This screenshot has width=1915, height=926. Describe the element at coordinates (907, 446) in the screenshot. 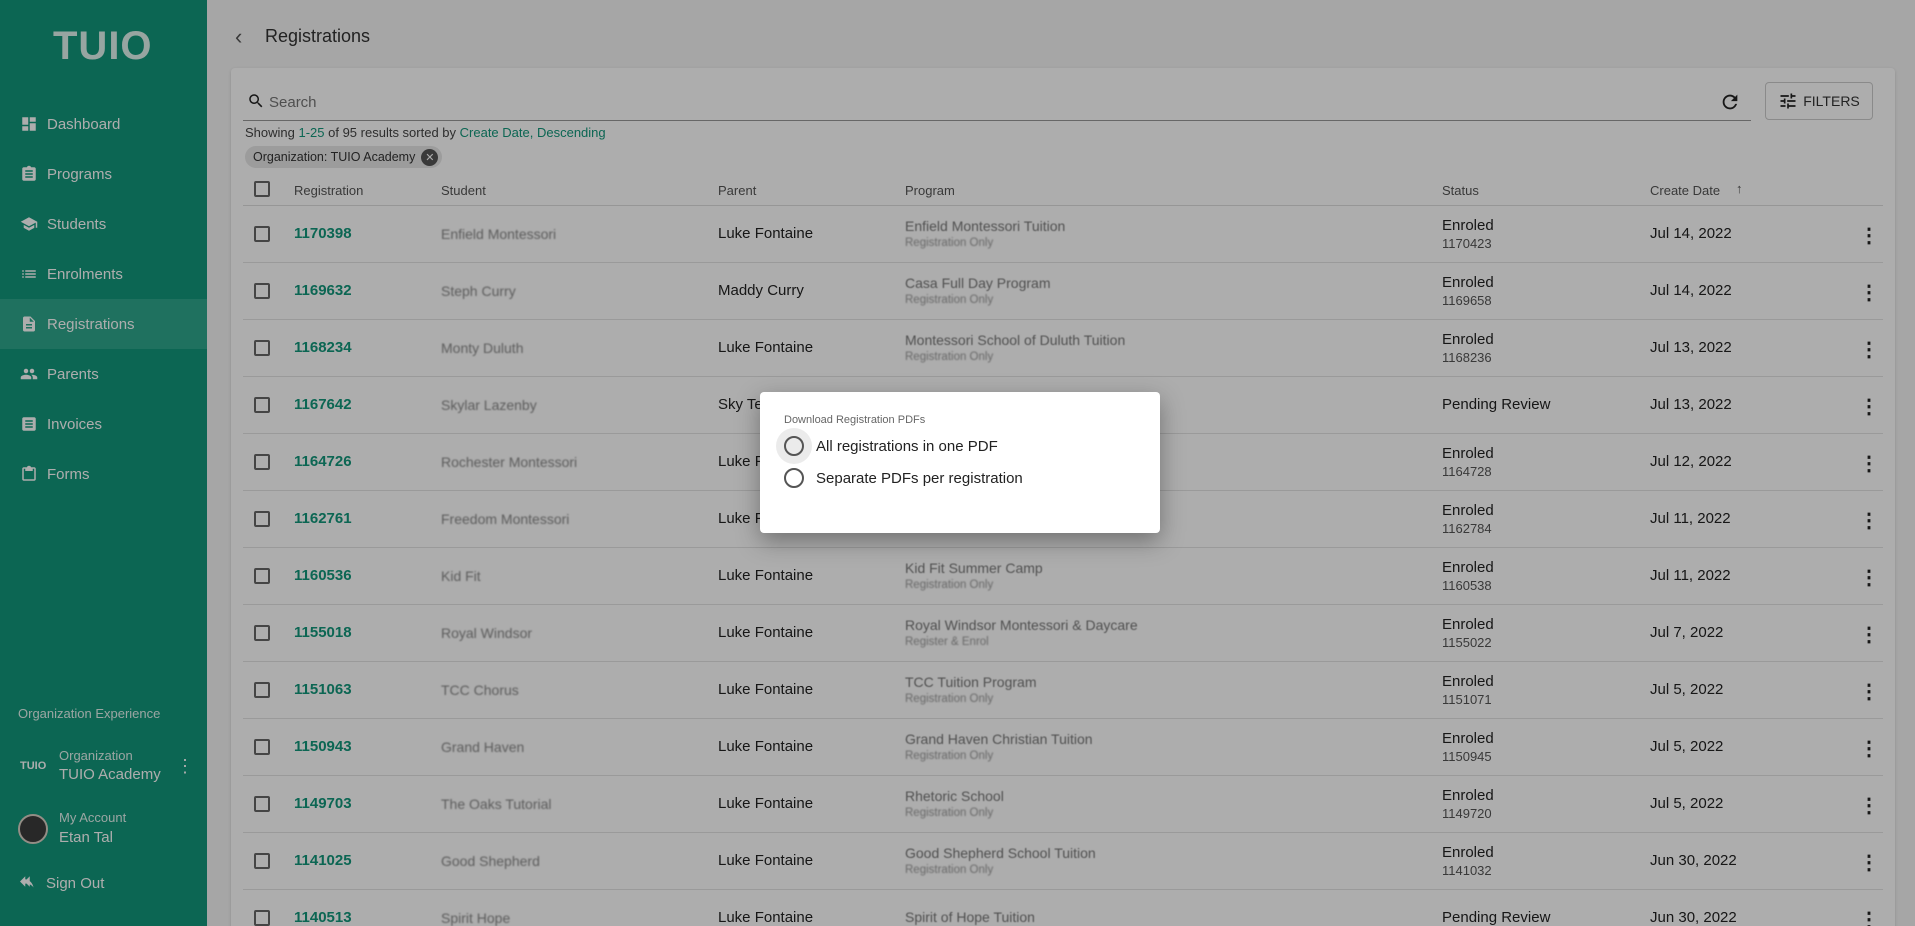

I see `option-all-label: All registrations in one PDF` at that location.